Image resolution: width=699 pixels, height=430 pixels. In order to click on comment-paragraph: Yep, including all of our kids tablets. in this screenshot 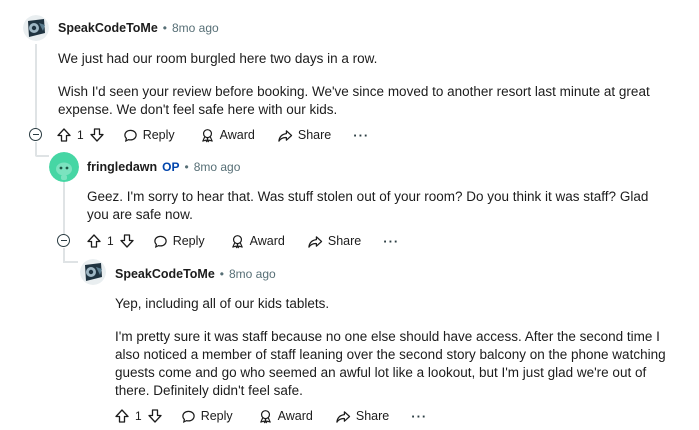, I will do `click(222, 303)`.